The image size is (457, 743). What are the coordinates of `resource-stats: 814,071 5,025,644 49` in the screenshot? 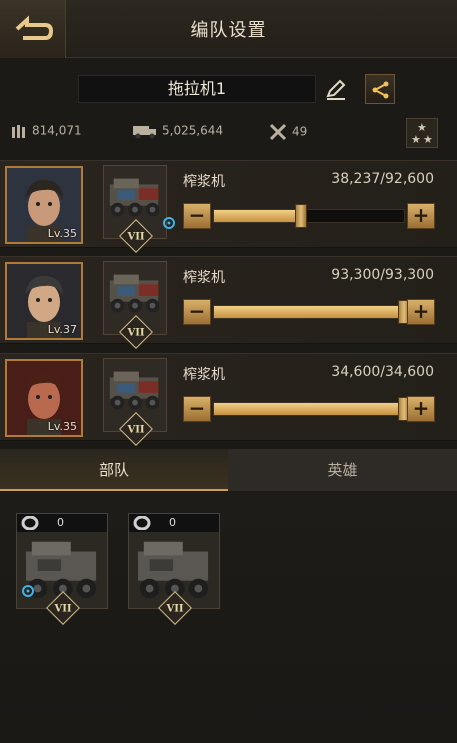 It's located at (228, 133).